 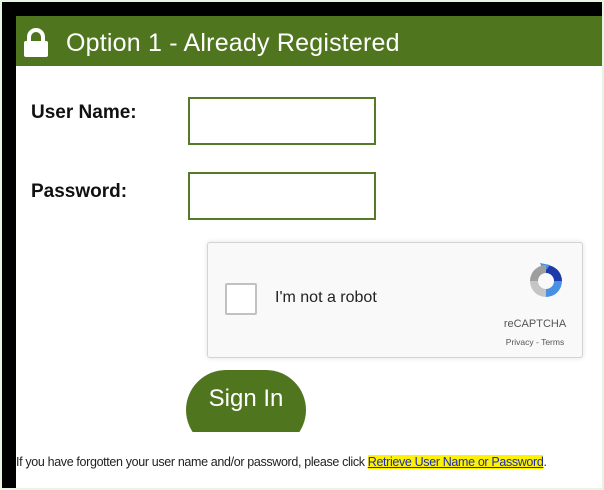 What do you see at coordinates (241, 299) in the screenshot?
I see `recaptcha-checkbox` at bounding box center [241, 299].